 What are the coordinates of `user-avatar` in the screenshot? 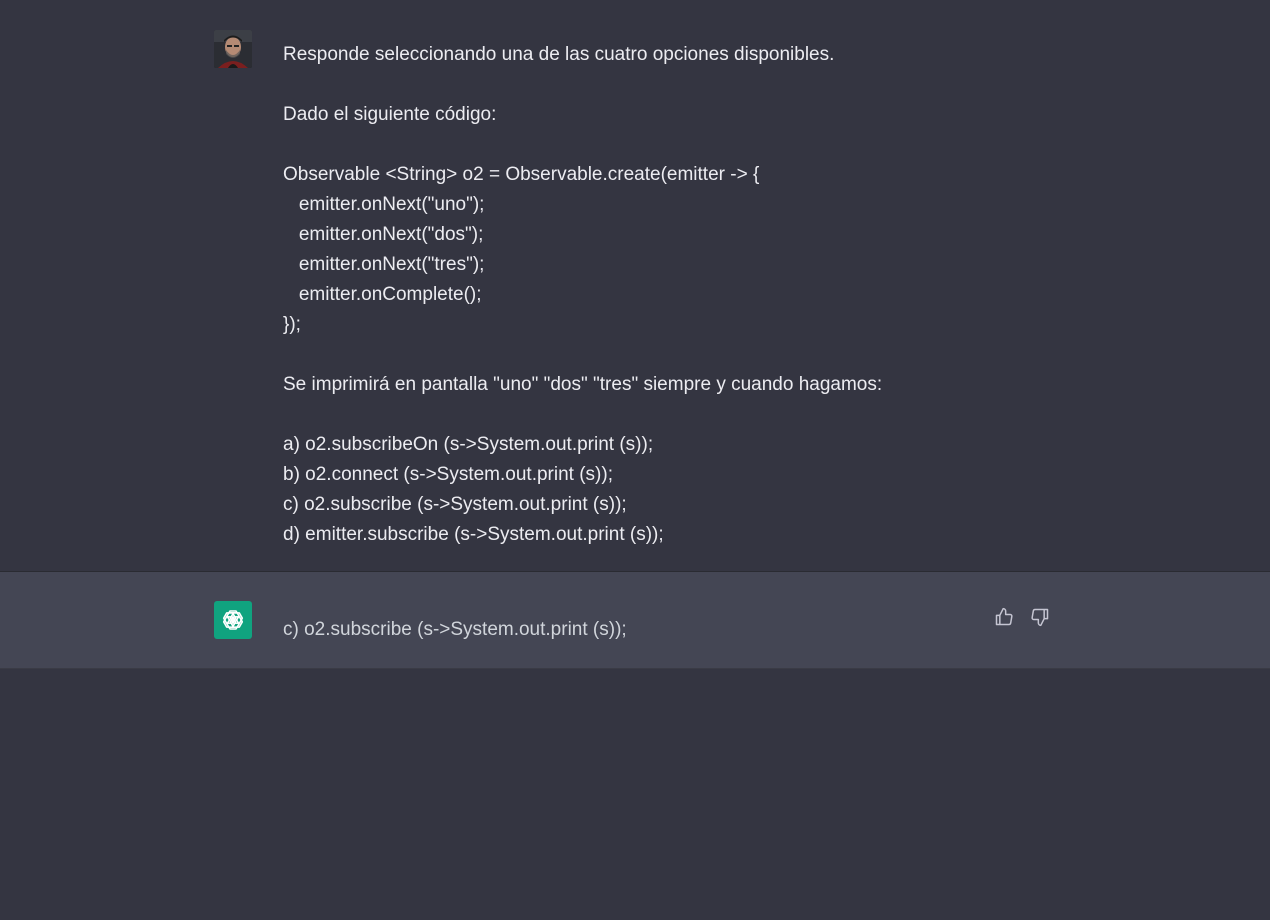 It's located at (233, 49).